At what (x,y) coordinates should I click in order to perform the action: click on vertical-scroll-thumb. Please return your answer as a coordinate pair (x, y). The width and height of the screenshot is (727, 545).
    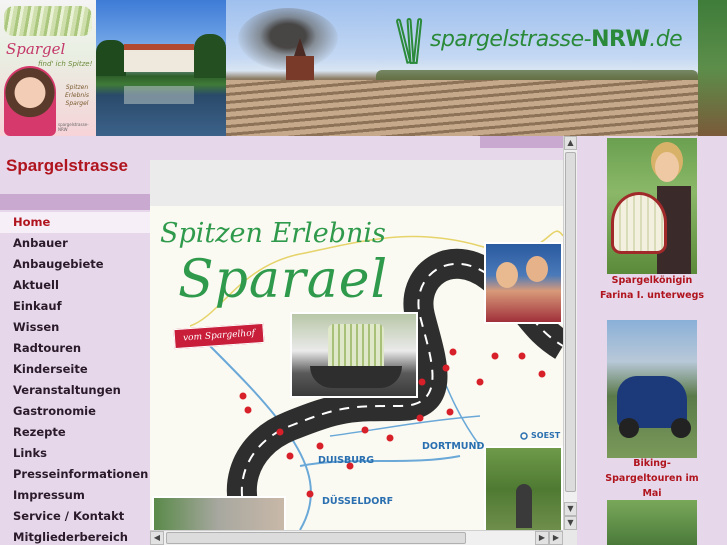
    Looking at the image, I should click on (570, 322).